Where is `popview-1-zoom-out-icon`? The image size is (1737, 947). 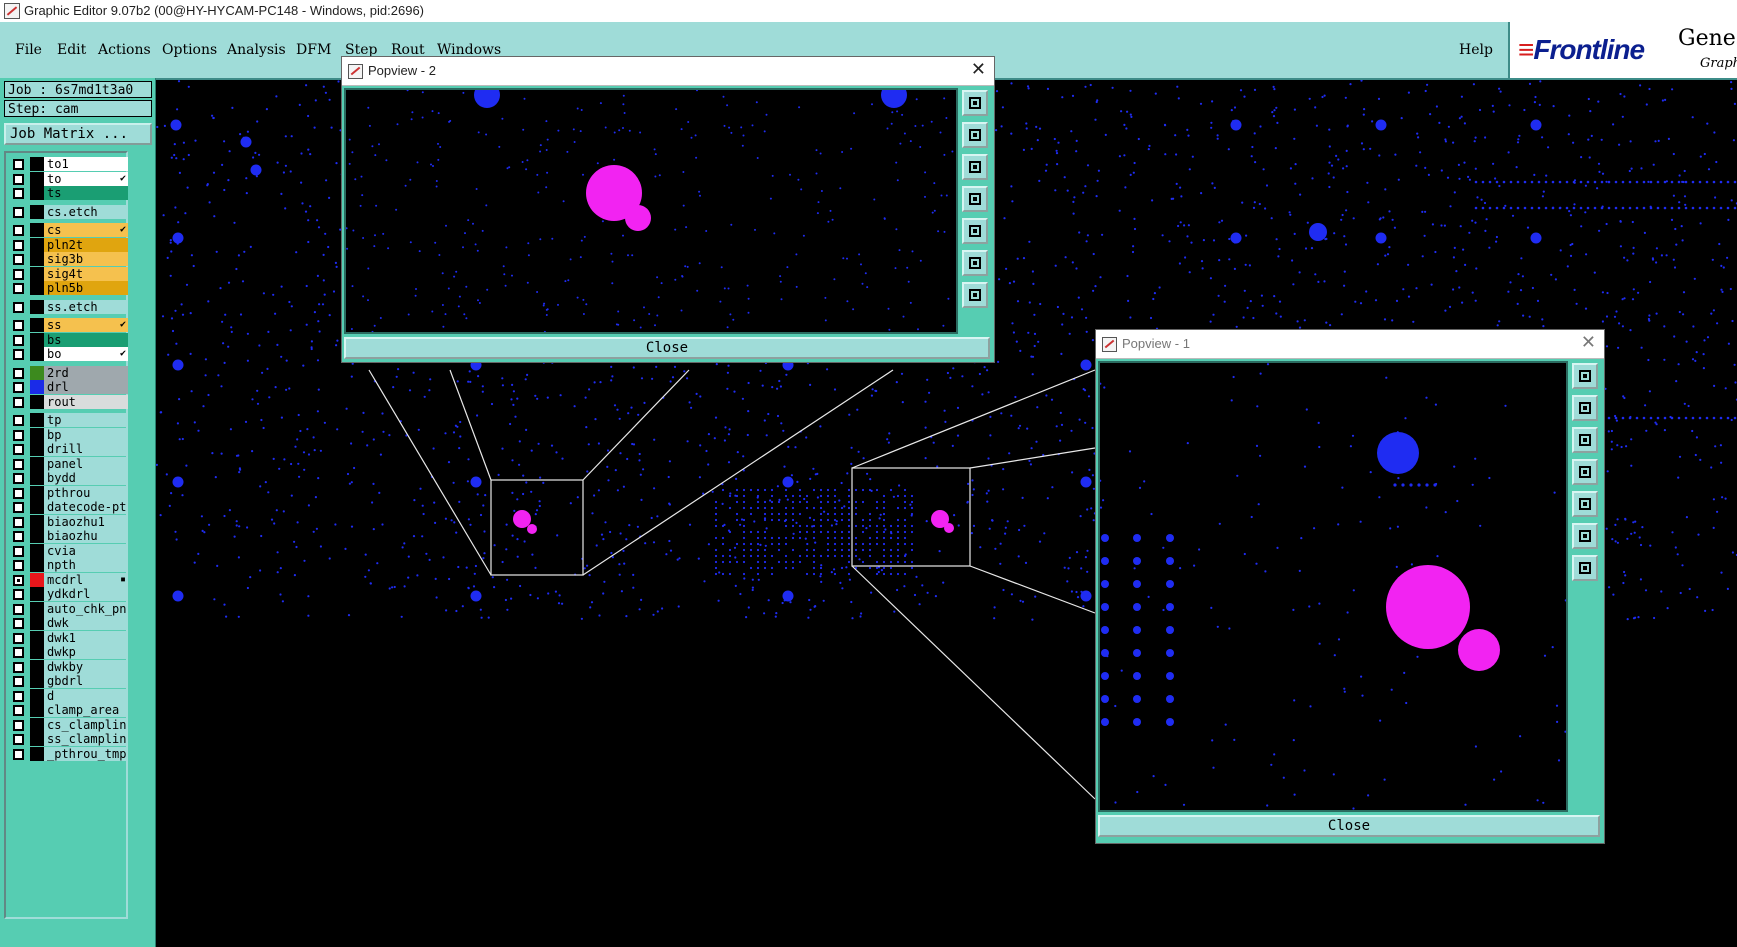
popview-1-zoom-out-icon is located at coordinates (1585, 536).